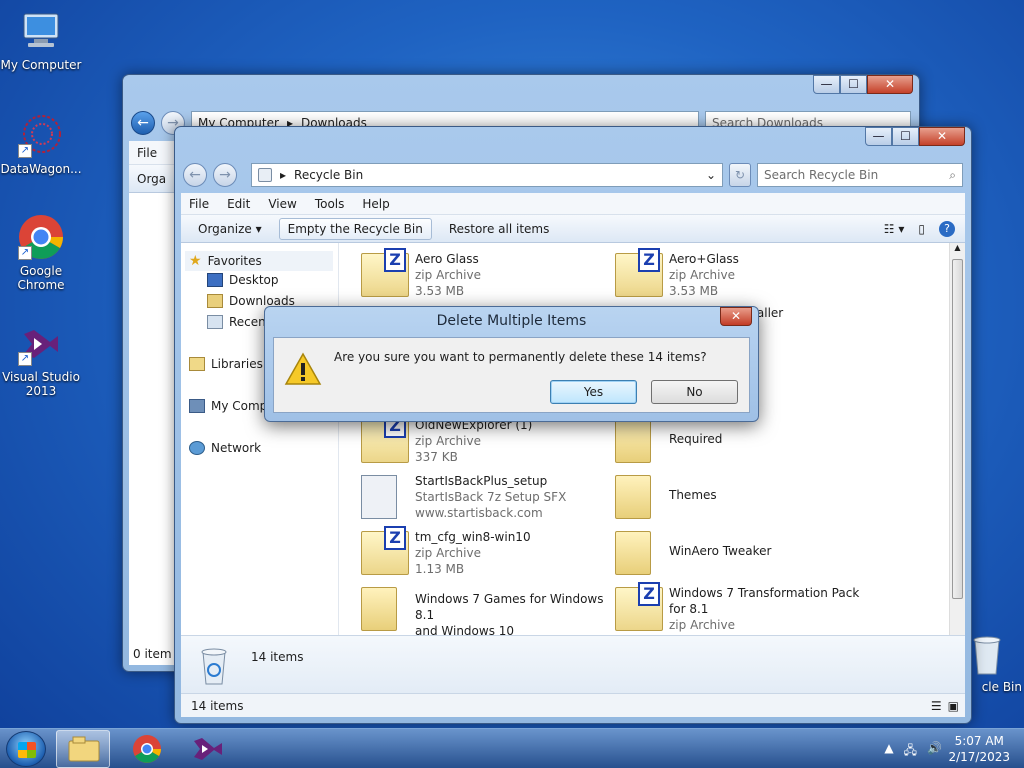  What do you see at coordinates (258, 228) in the screenshot?
I see `dropdown-arrow-icon: ▾` at bounding box center [258, 228].